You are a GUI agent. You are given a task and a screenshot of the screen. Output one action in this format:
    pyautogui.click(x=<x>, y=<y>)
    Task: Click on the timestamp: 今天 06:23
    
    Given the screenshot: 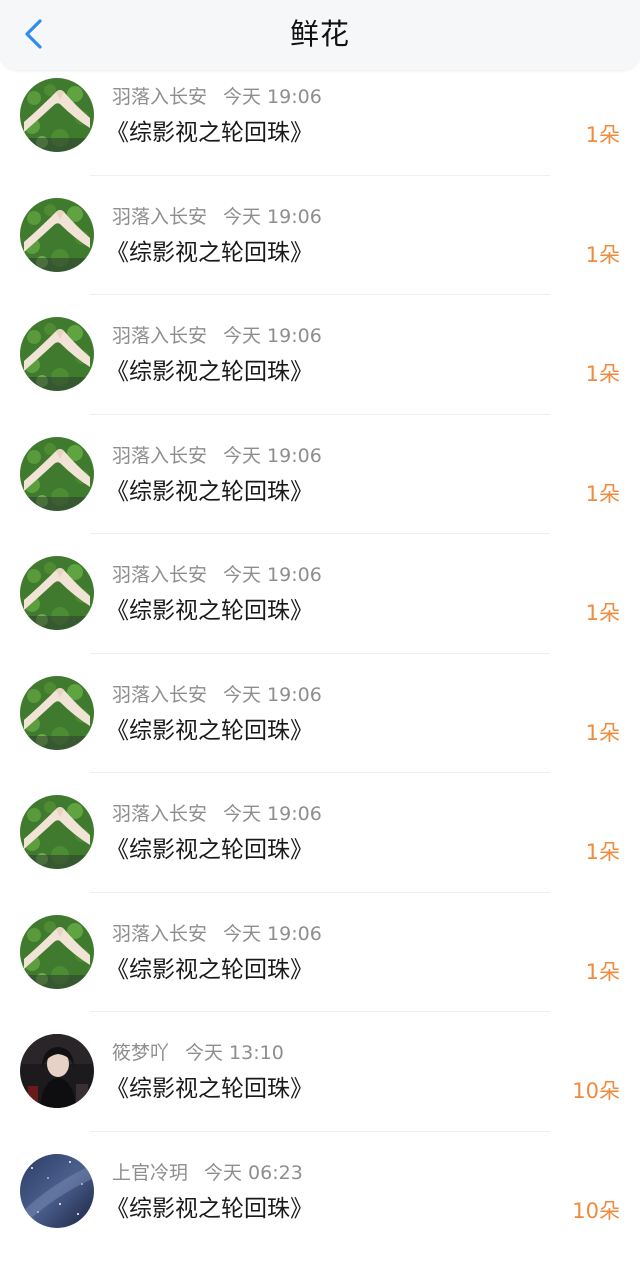 What is the action you would take?
    pyautogui.click(x=253, y=1173)
    